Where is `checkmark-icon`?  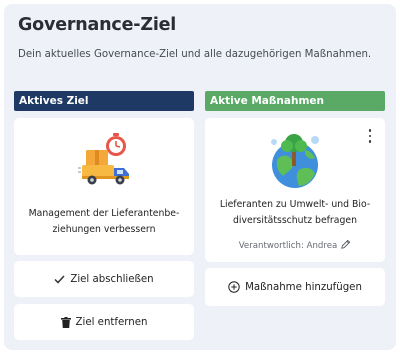 checkmark-icon is located at coordinates (59, 279).